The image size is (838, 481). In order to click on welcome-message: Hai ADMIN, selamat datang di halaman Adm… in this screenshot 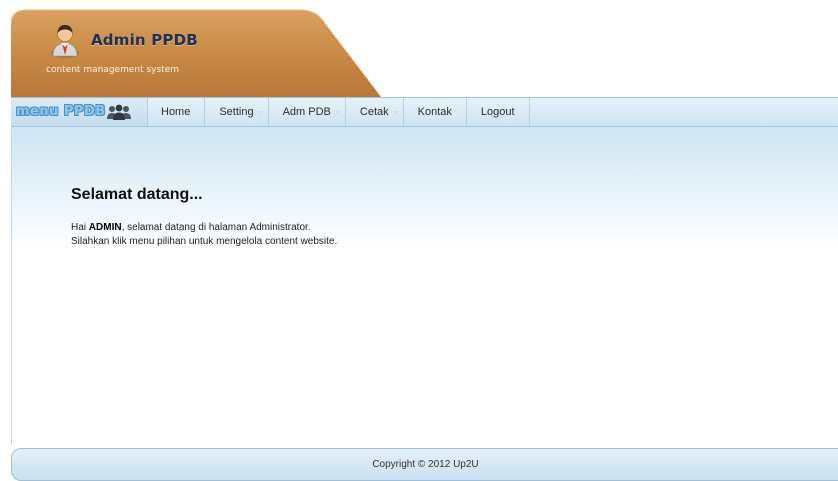, I will do `click(191, 227)`.